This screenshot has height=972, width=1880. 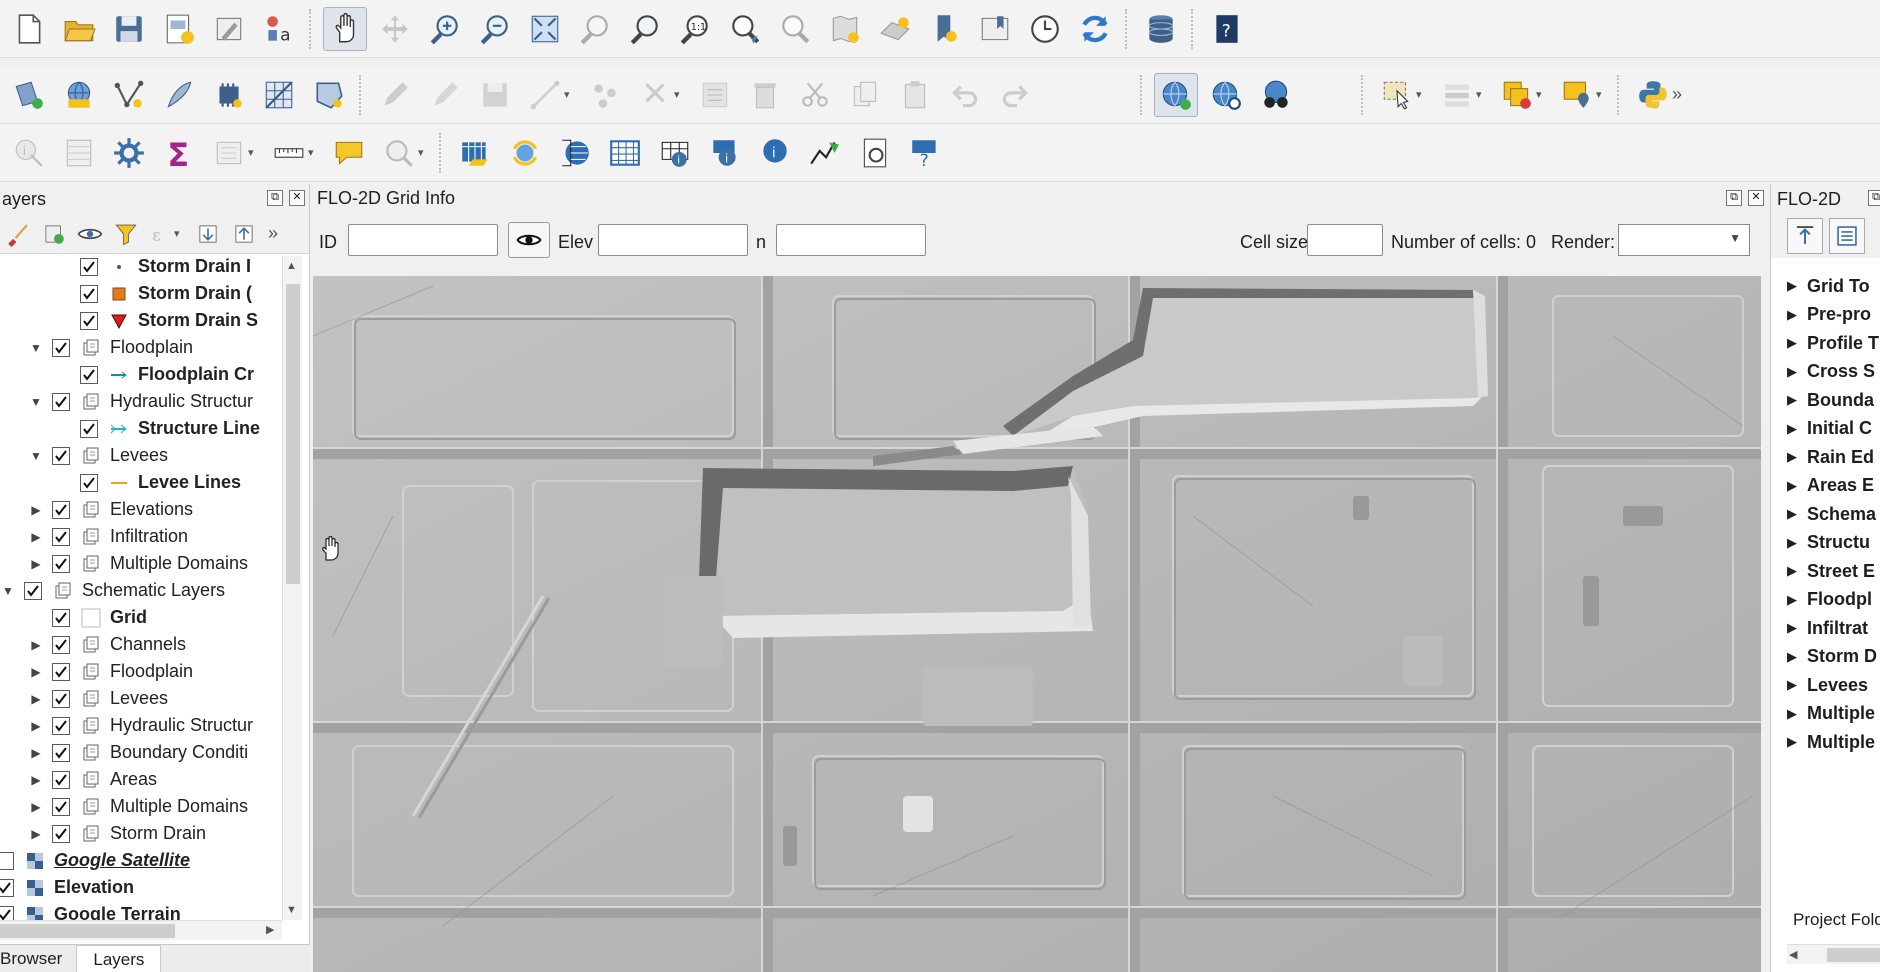 I want to click on select-location-button, so click(x=1577, y=95).